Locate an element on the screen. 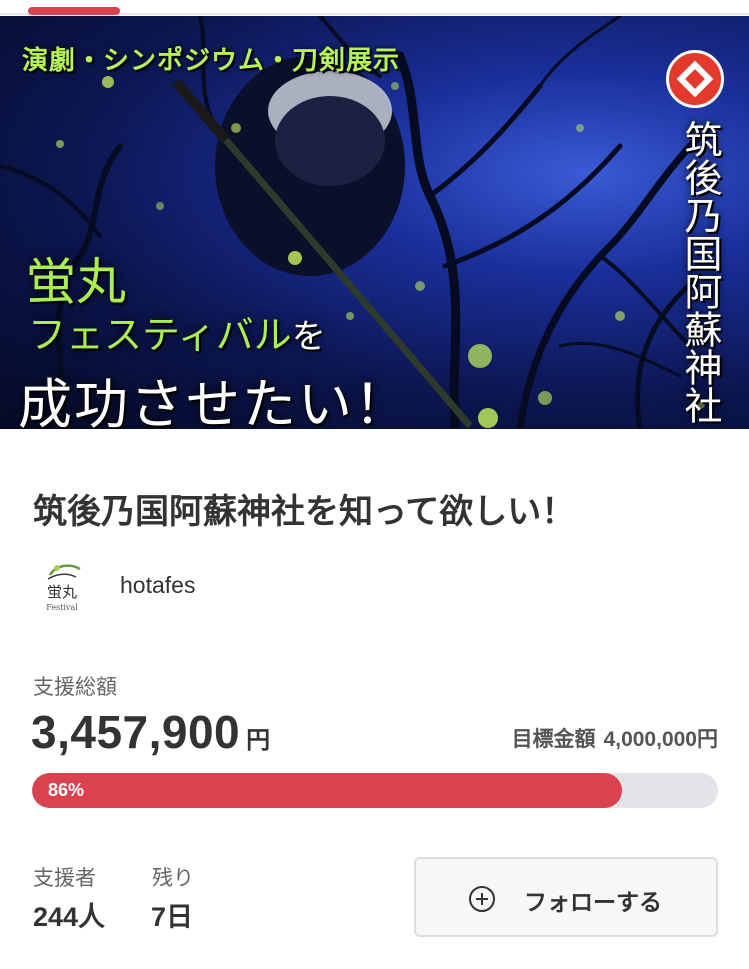 The width and height of the screenshot is (749, 969). goal-value: 4,000,000円 is located at coordinates (660, 739).